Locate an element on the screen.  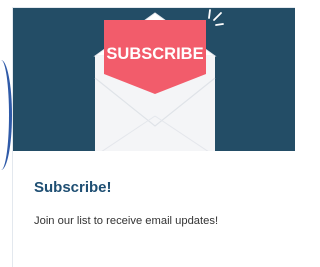
card-description: Join our list to receive email updates! is located at coordinates (126, 221).